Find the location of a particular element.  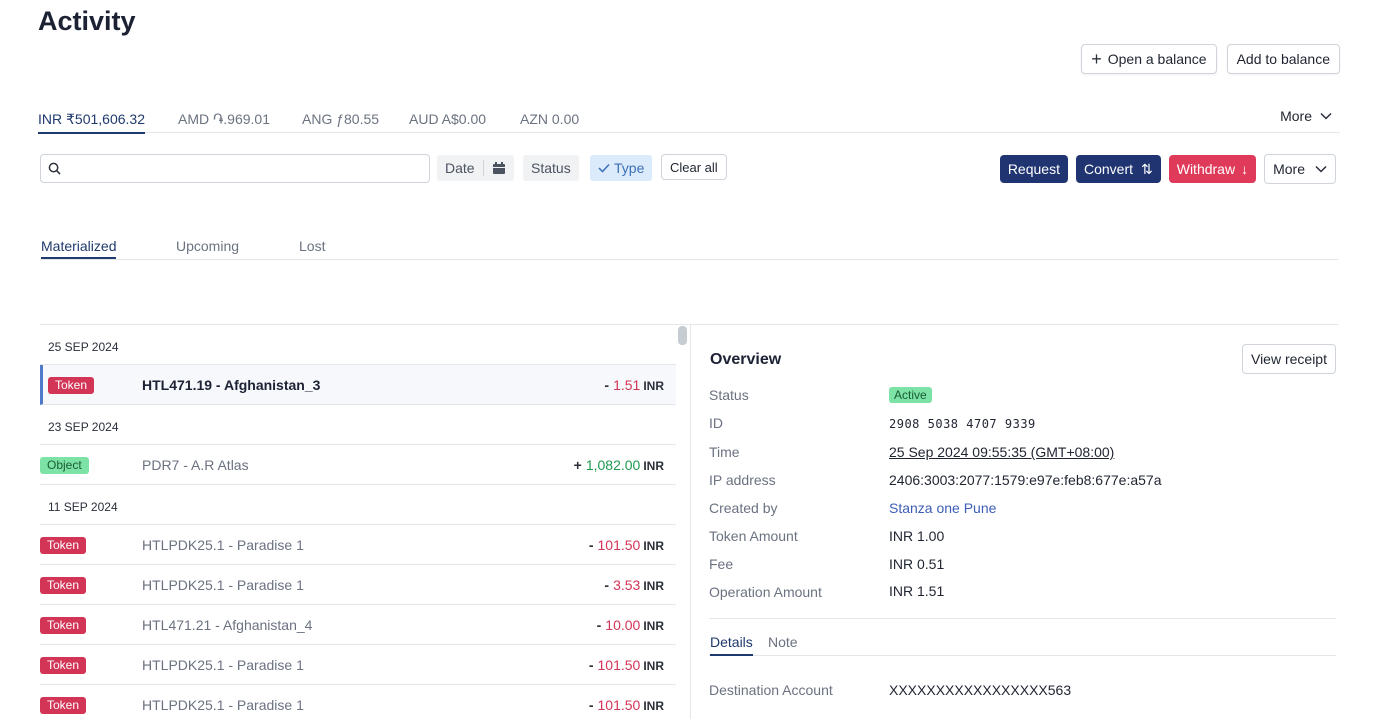

table-row: Token HTL471.19 - Afghanistan_3 -1.51 INR is located at coordinates (358, 385).